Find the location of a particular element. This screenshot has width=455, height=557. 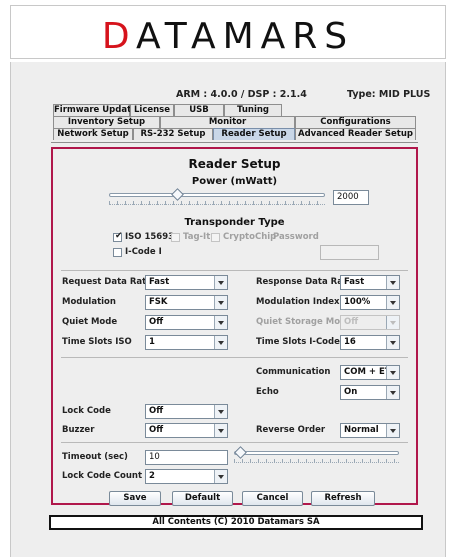

password-label: Password is located at coordinates (296, 237).